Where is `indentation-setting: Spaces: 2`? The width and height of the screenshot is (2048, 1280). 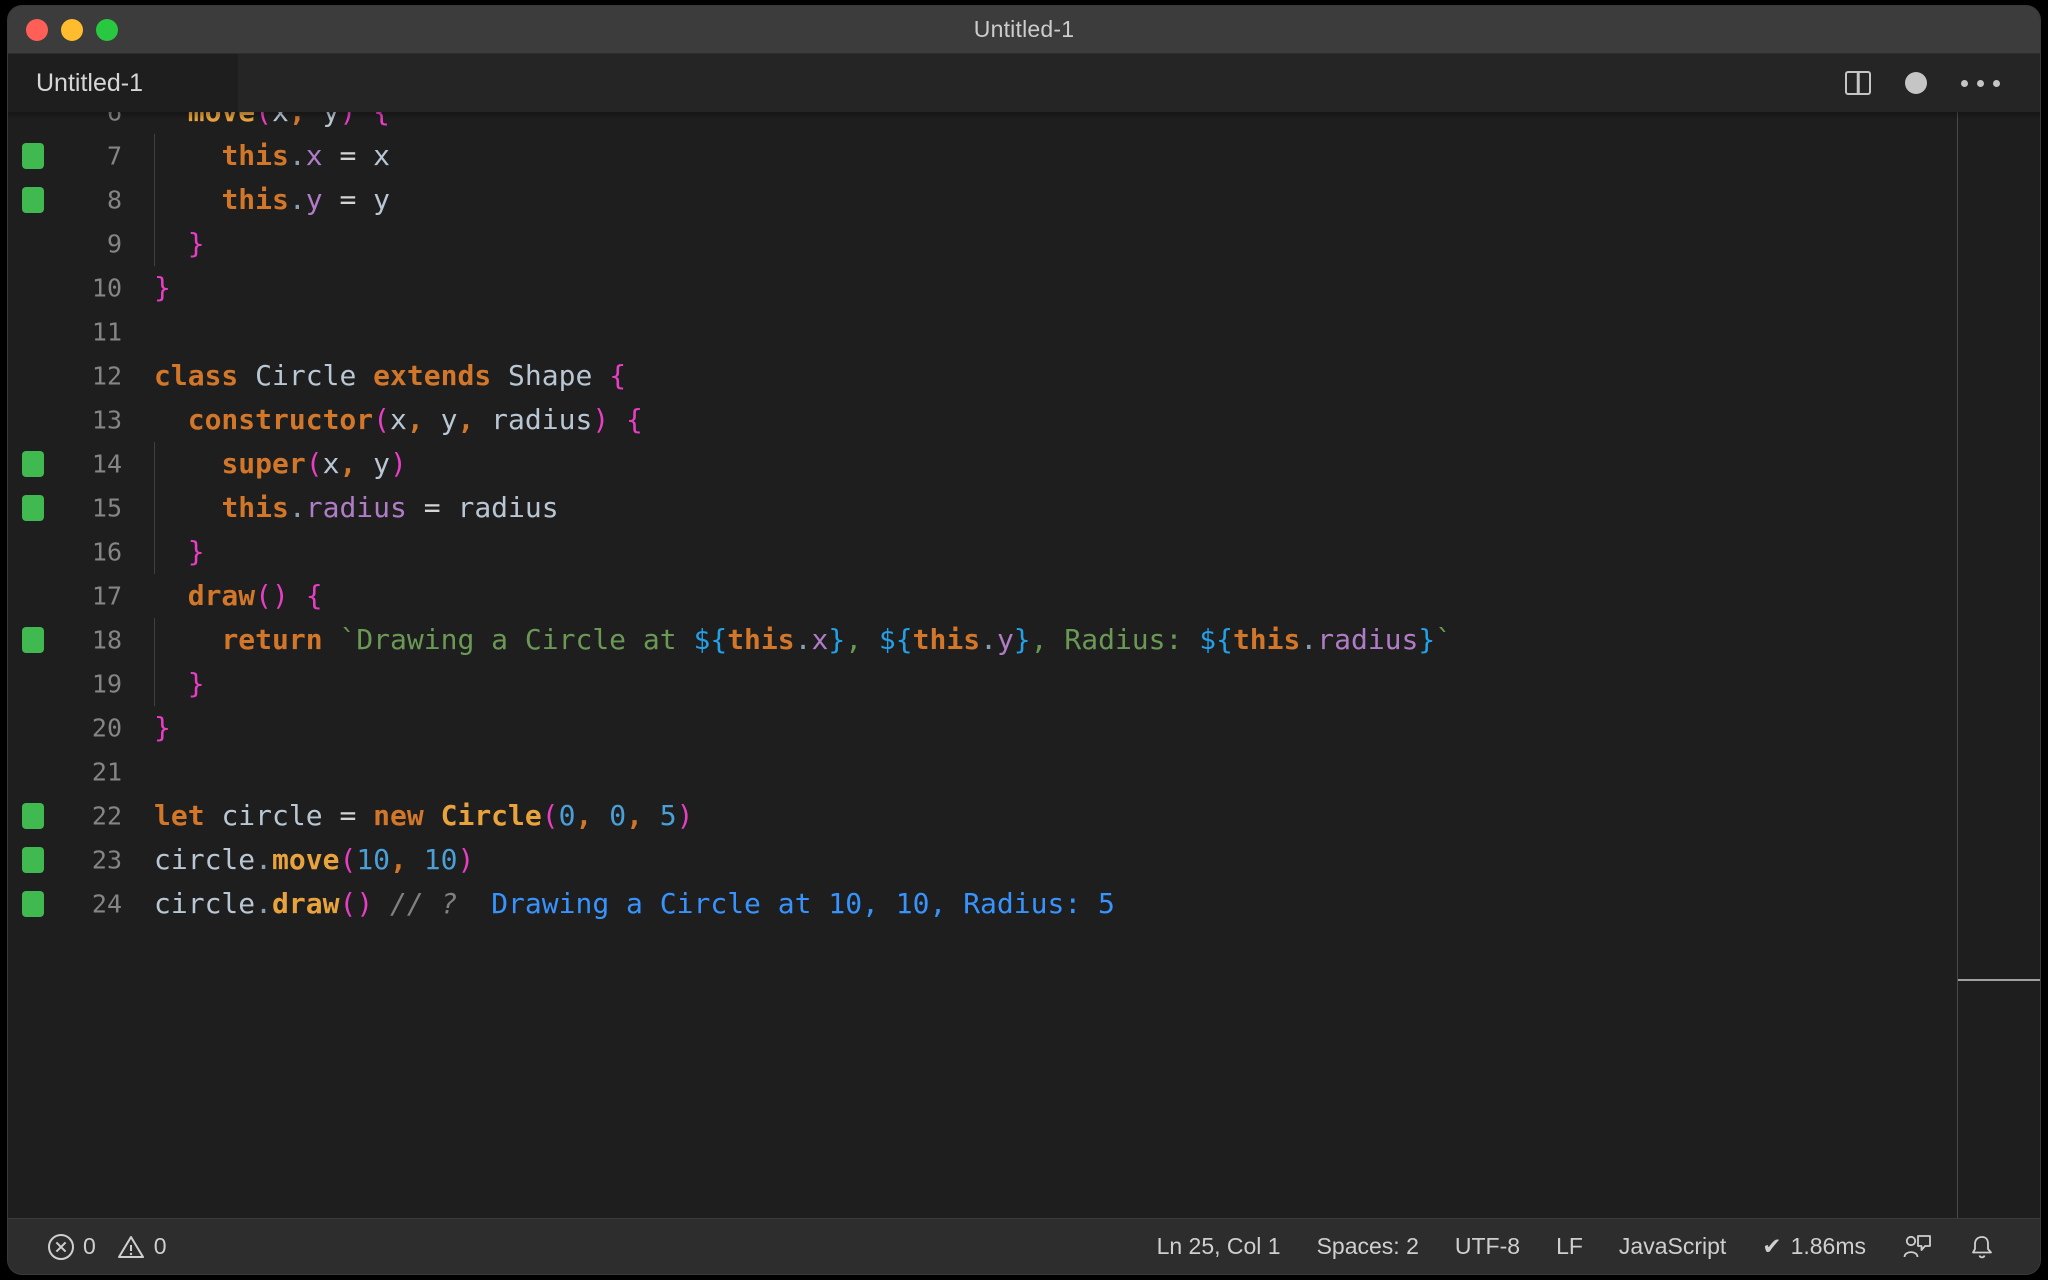
indentation-setting: Spaces: 2 is located at coordinates (1368, 1246).